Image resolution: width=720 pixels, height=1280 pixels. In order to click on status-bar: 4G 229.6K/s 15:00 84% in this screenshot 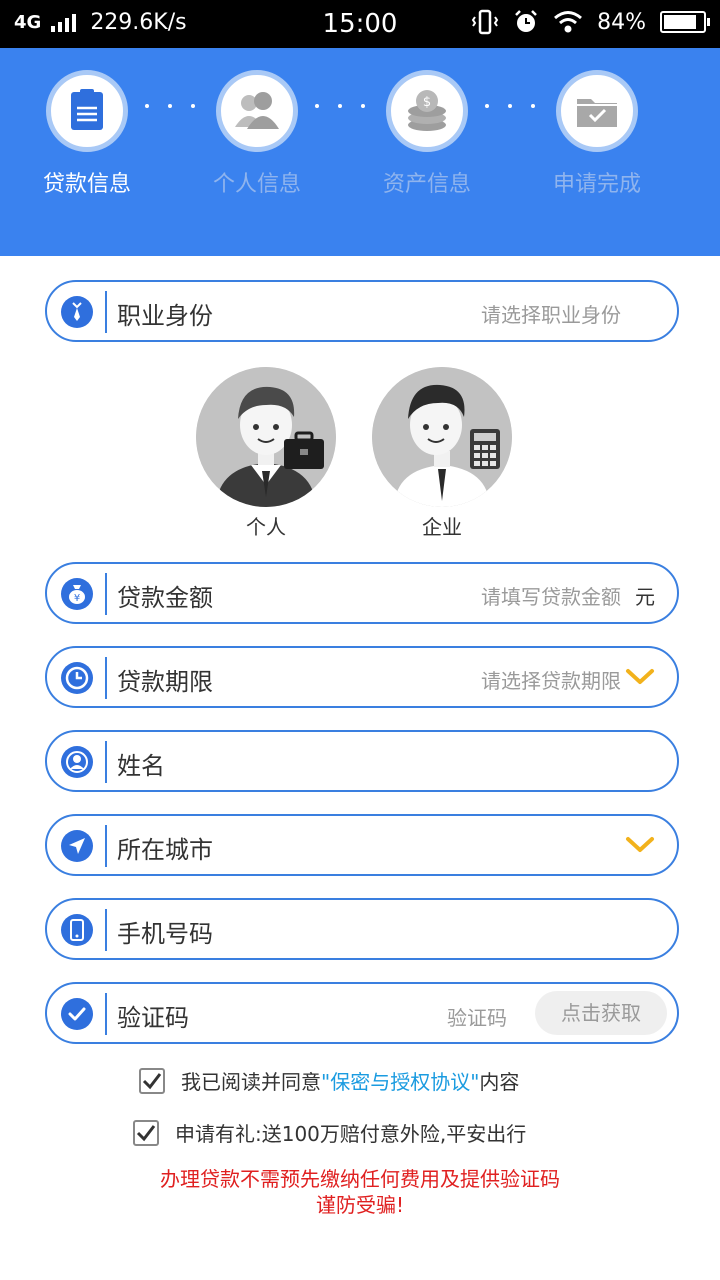, I will do `click(360, 24)`.